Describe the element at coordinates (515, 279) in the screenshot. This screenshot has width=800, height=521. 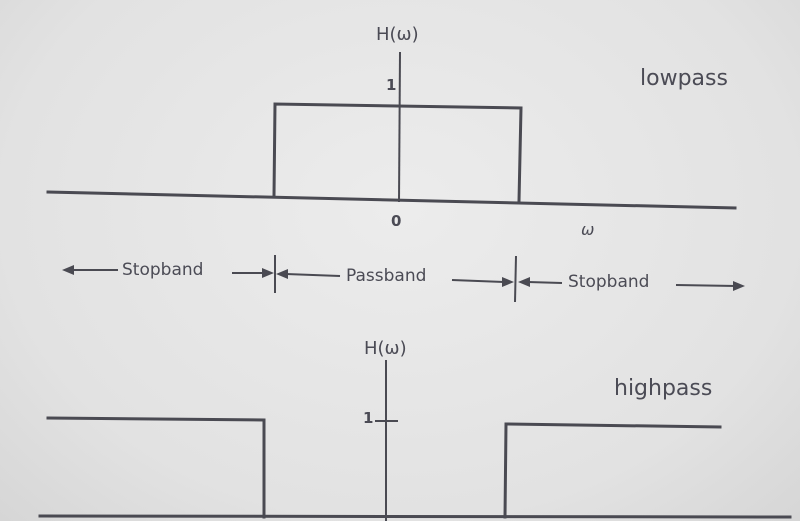
I see `right-band-boundary-marker` at that location.